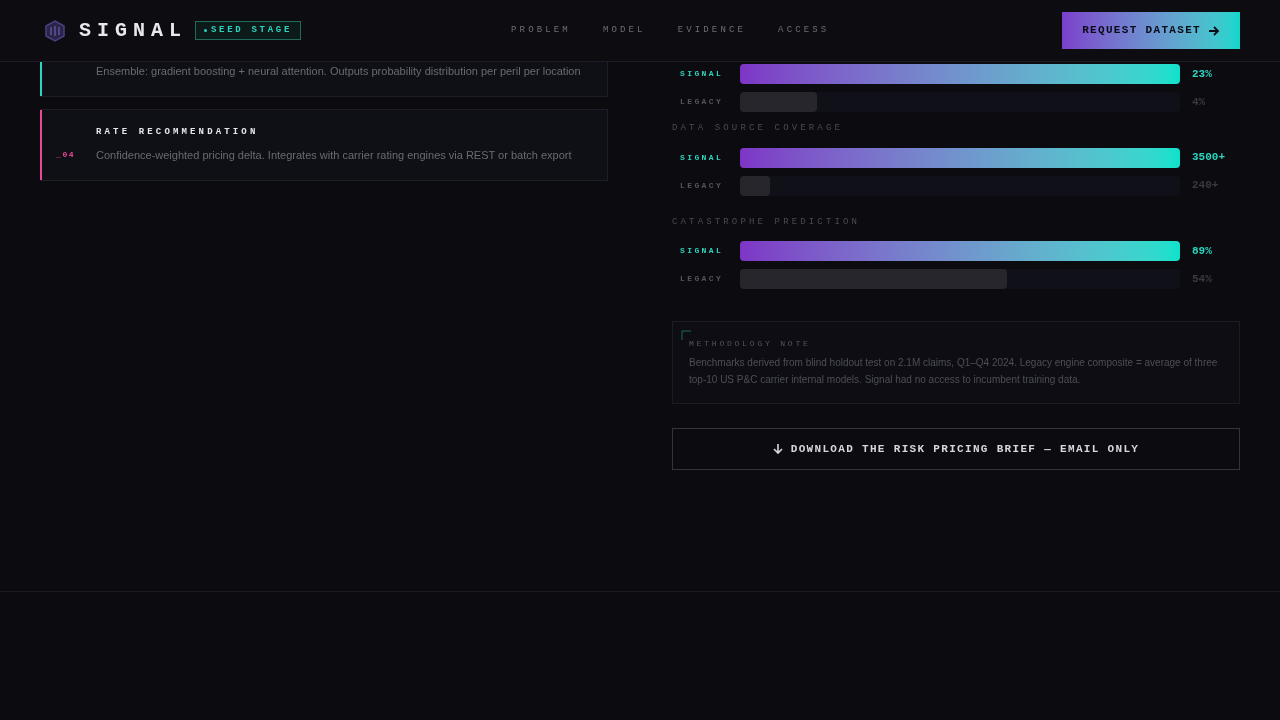  Describe the element at coordinates (541, 30) in the screenshot. I see `nav-link: PROBLEM` at that location.